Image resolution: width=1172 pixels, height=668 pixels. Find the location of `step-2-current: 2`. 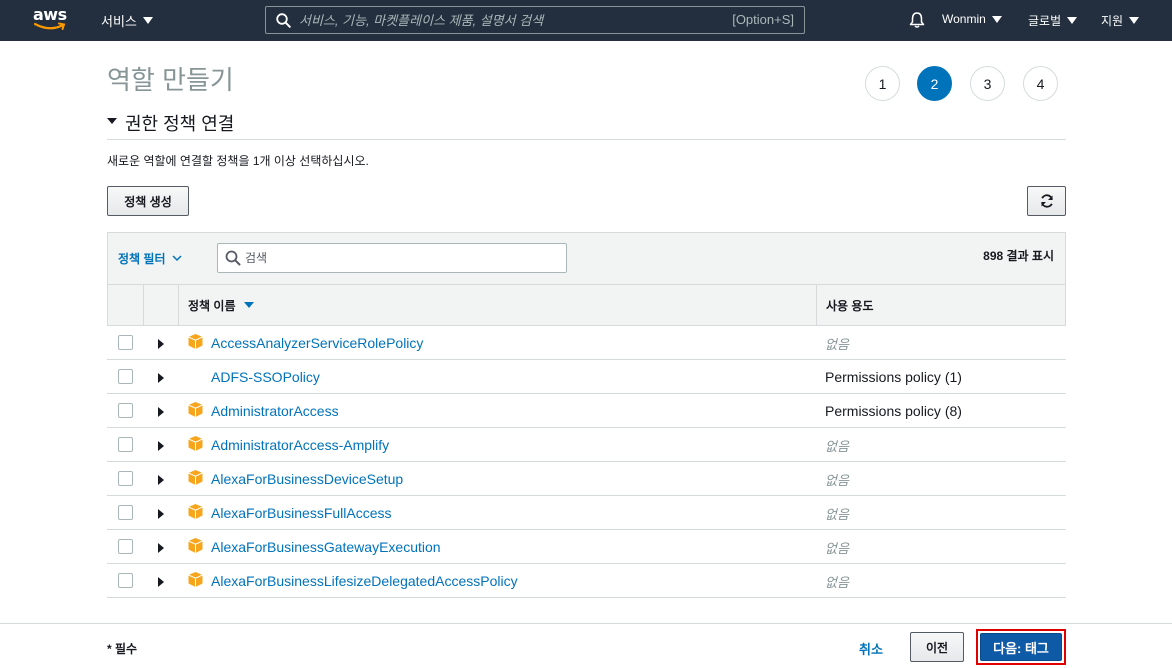

step-2-current: 2 is located at coordinates (934, 83).